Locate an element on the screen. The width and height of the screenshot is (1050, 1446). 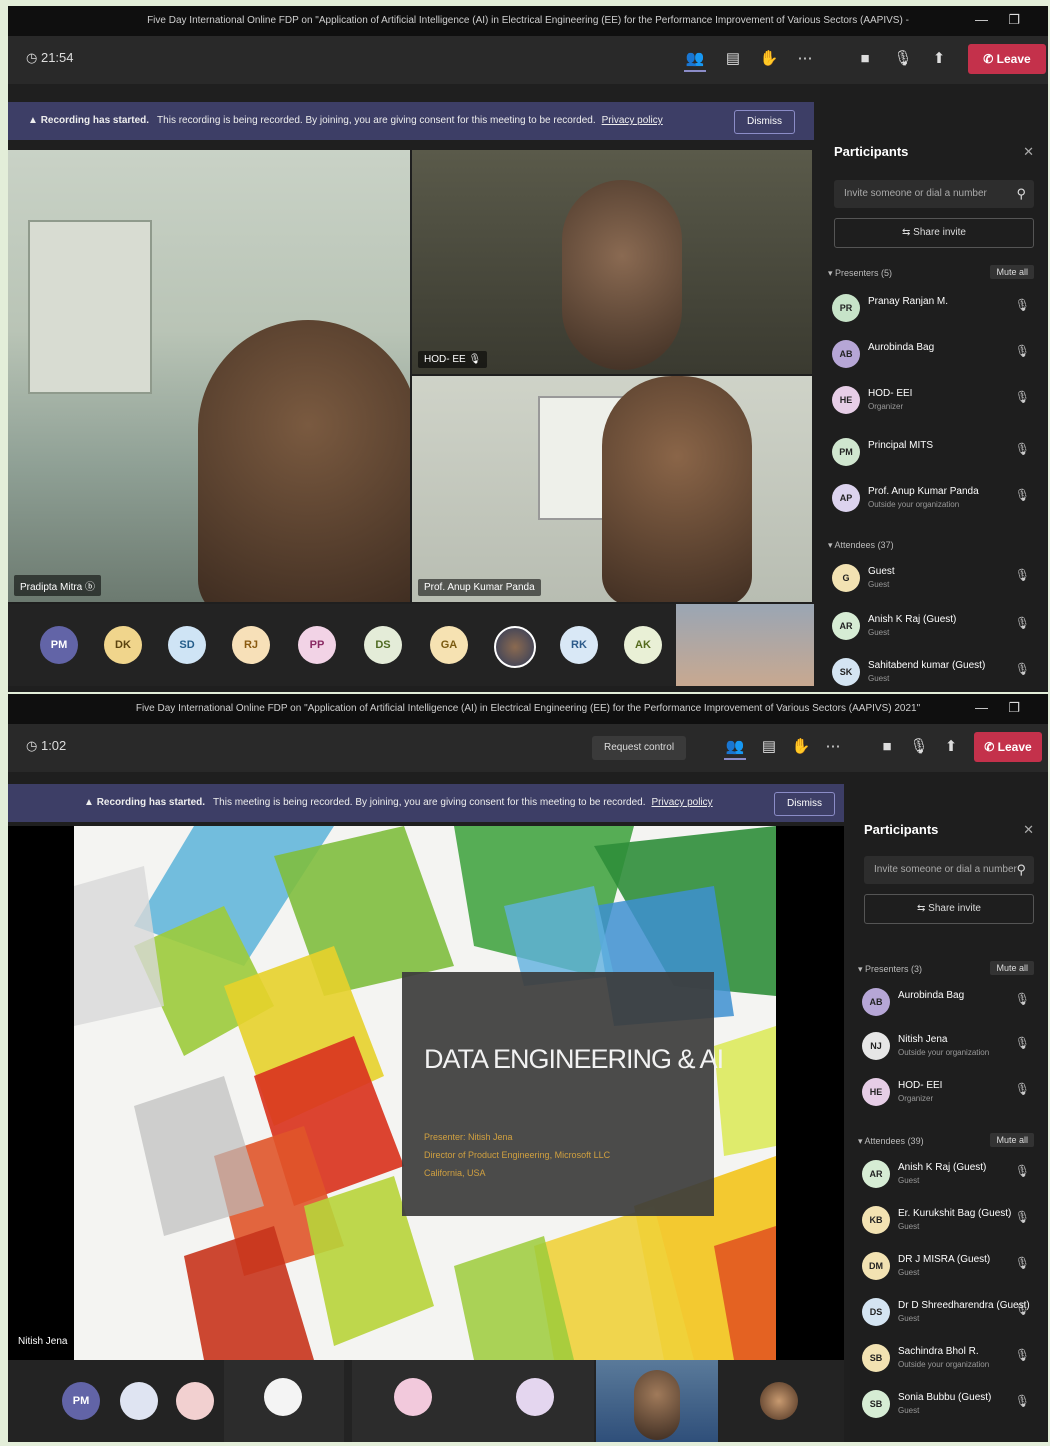
participant-name: DR J MISRA (Guest) is located at coordinates (944, 1259).